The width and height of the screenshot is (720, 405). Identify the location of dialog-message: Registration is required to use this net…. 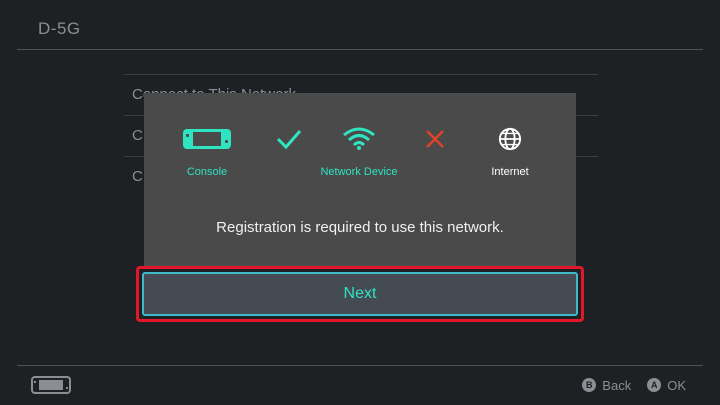
(360, 227).